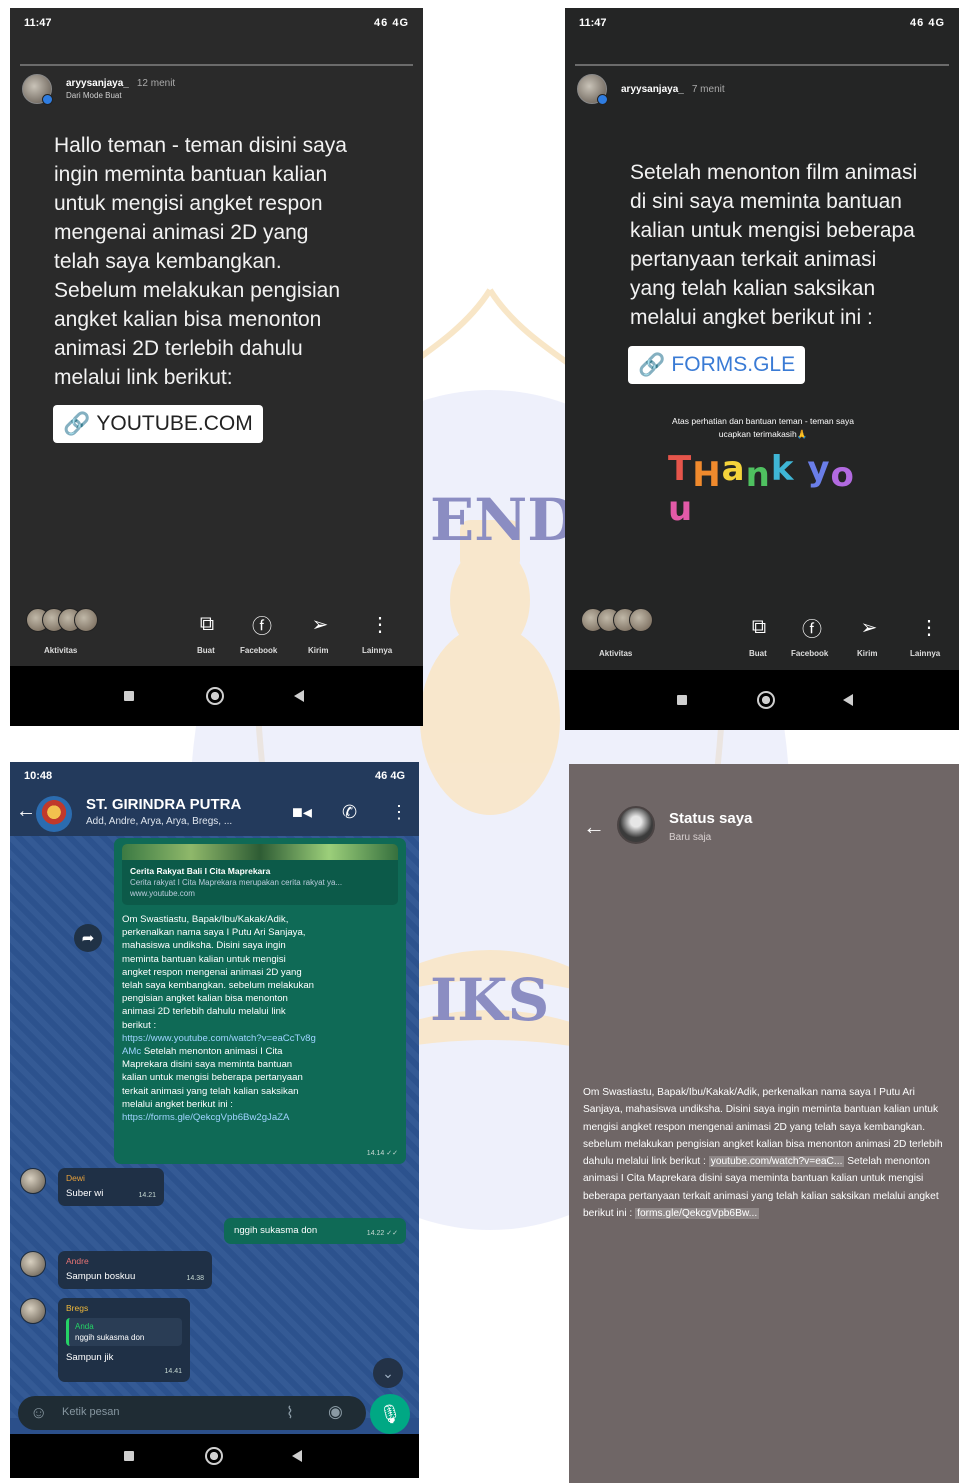  I want to click on message-text: nggih sukasma don, so click(276, 1230).